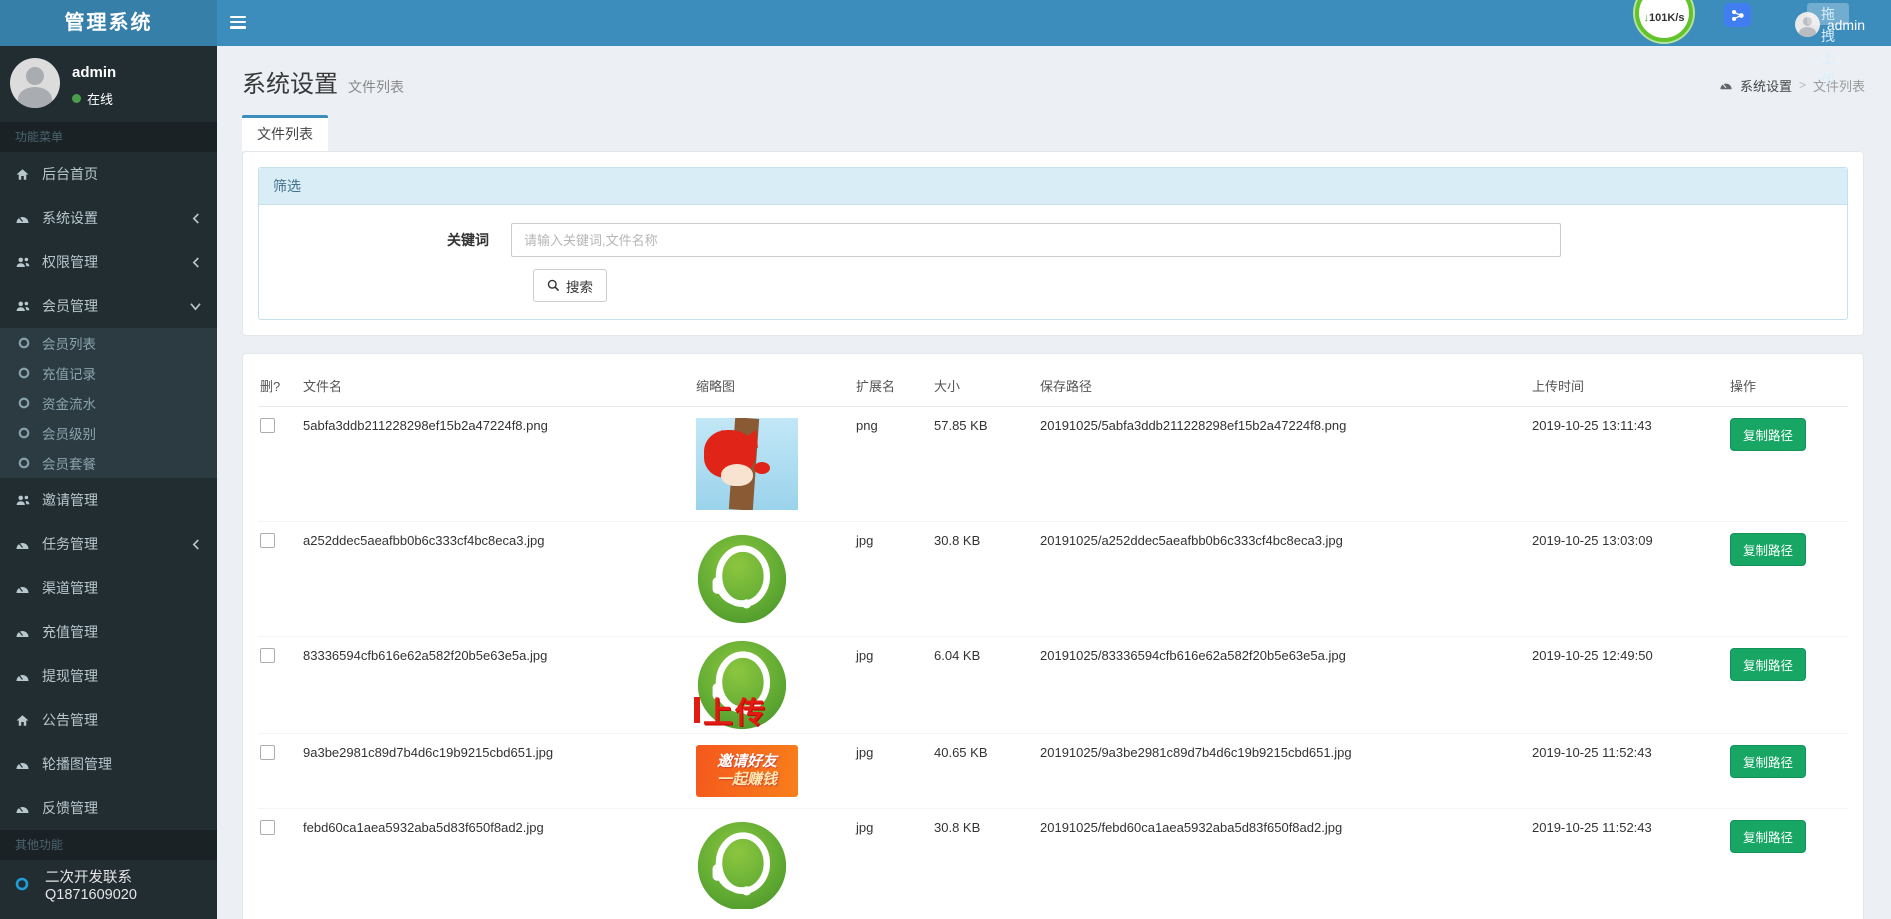 This screenshot has height=919, width=1891. What do you see at coordinates (424, 540) in the screenshot?
I see `file-name: a252ddec5aeafbb0b6c333cf4bc8eca3.jpg` at bounding box center [424, 540].